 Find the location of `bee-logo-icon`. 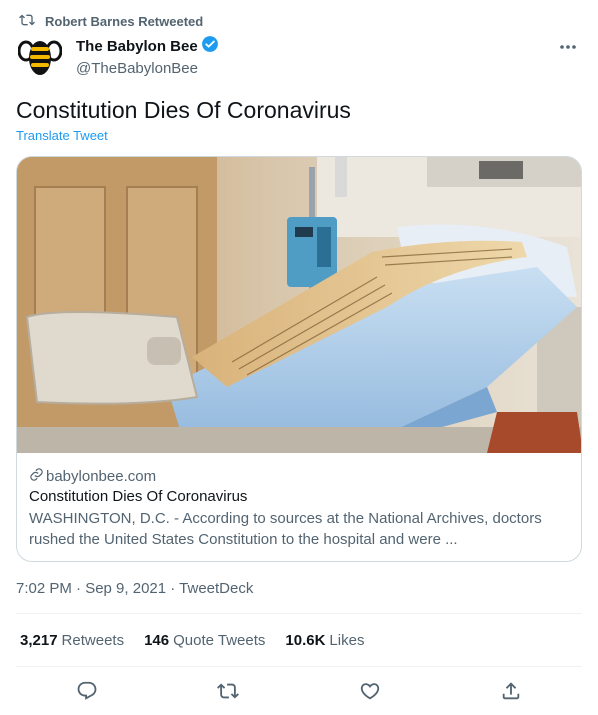

bee-logo-icon is located at coordinates (40, 57).